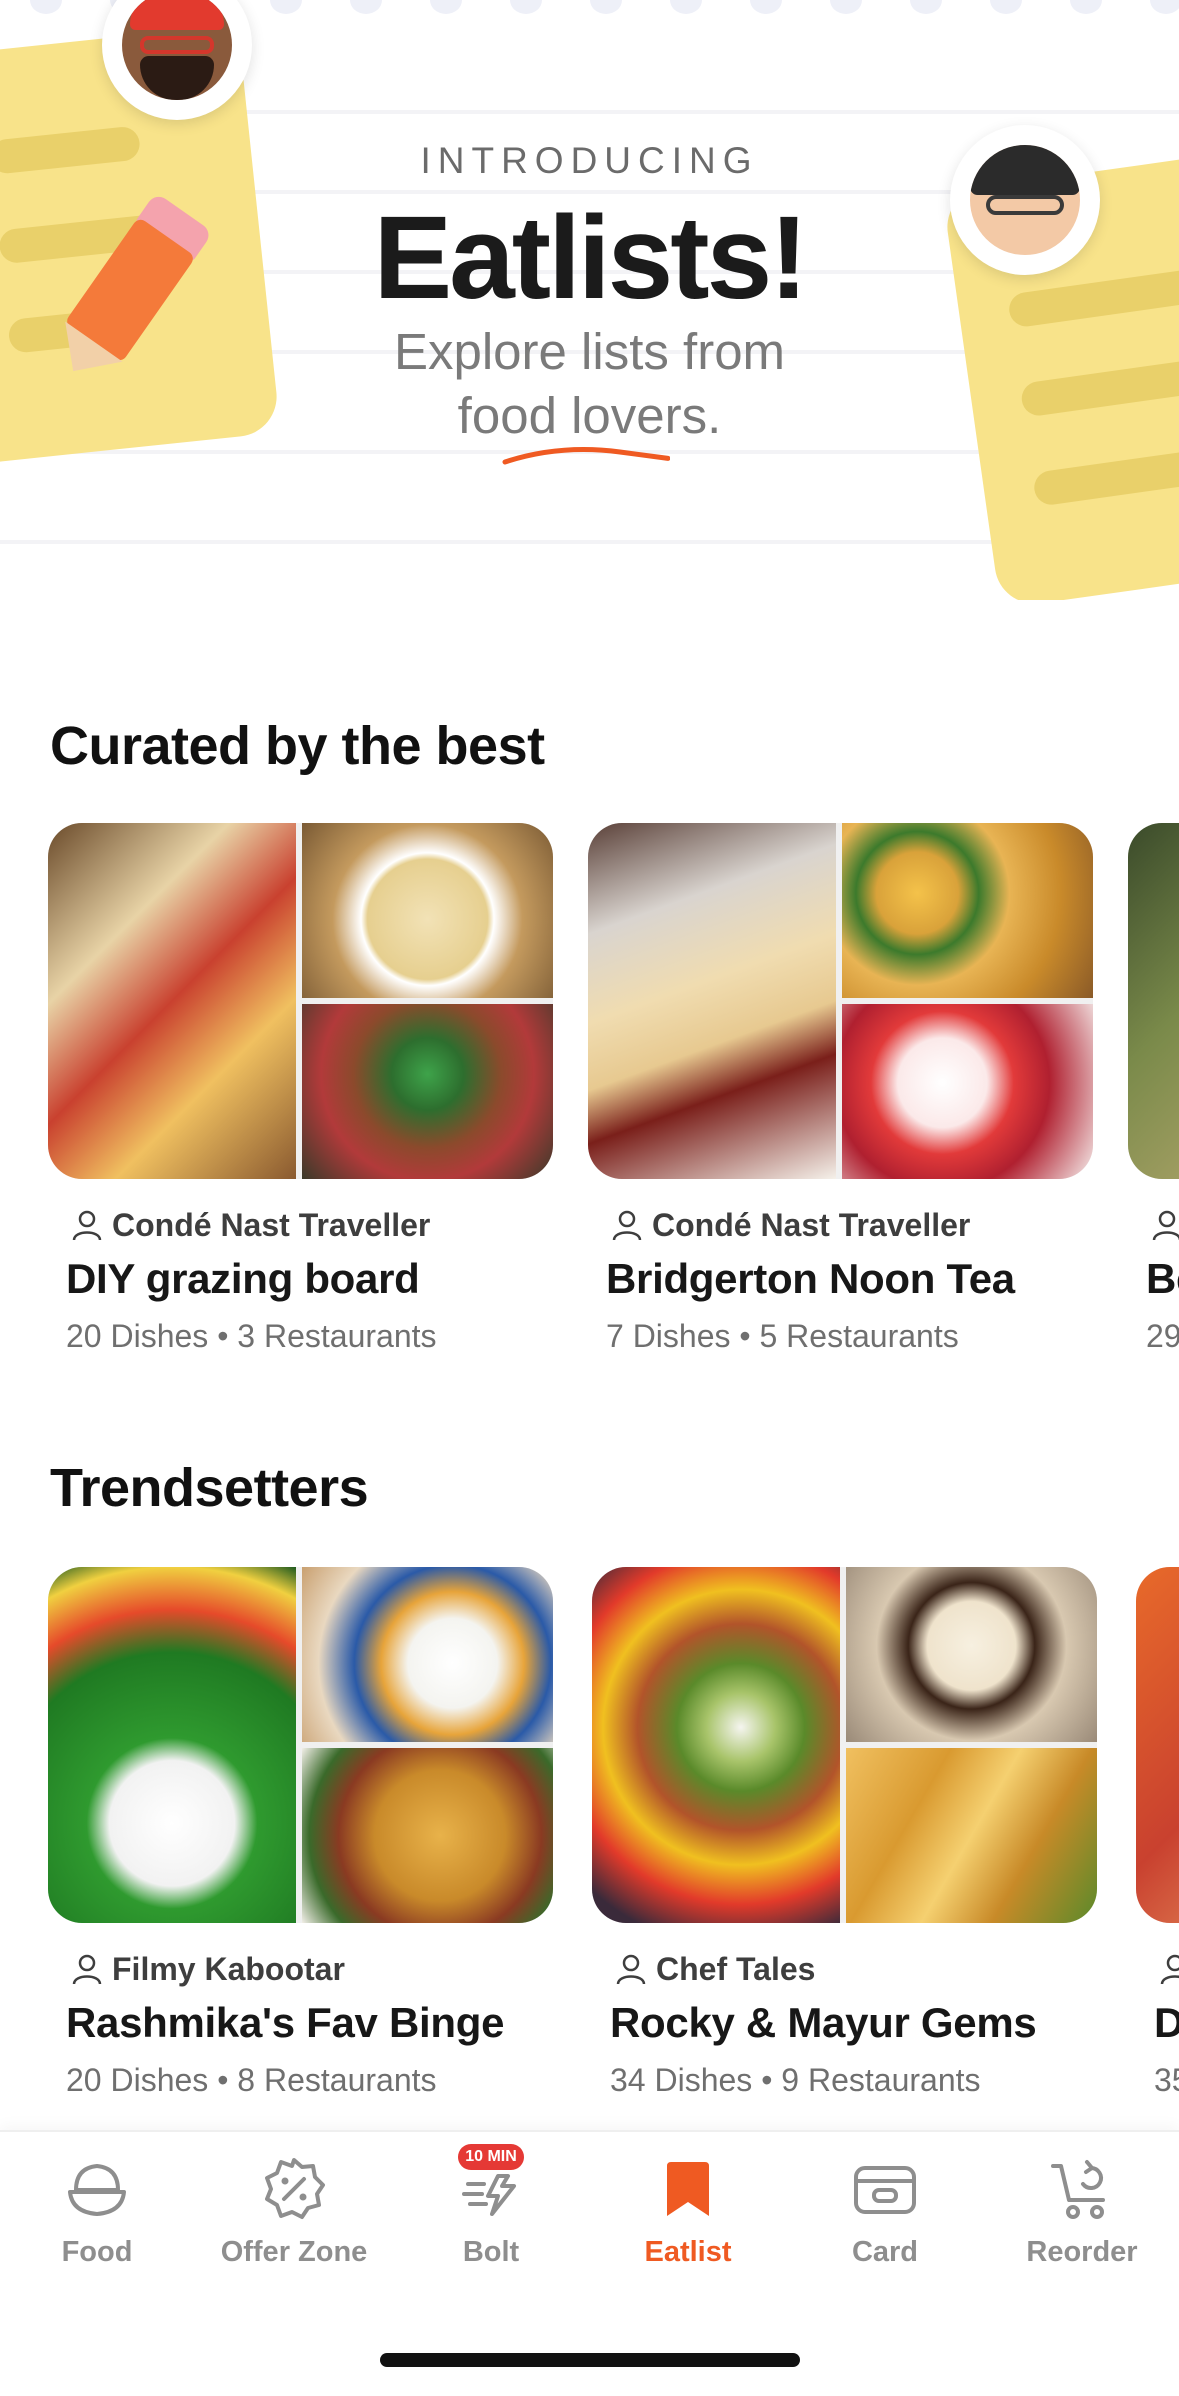 The width and height of the screenshot is (1179, 2396). I want to click on nav-label: Reorder, so click(1082, 2252).